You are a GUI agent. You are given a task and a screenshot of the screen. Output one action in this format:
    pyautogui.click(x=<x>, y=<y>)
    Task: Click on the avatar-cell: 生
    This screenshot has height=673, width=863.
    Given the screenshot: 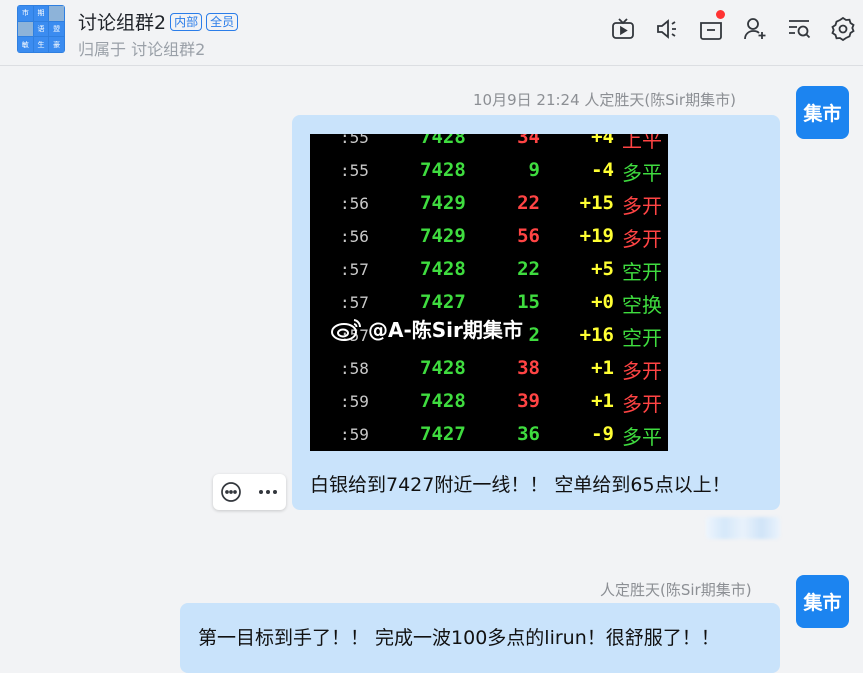 What is the action you would take?
    pyautogui.click(x=41, y=44)
    